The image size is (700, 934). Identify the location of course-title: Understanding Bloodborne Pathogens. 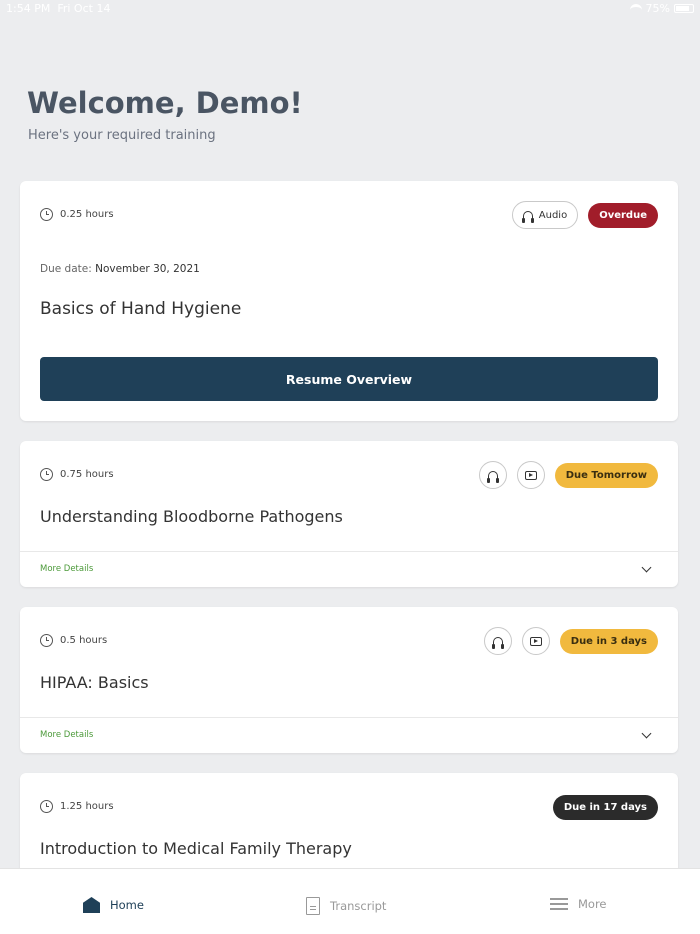
(191, 516).